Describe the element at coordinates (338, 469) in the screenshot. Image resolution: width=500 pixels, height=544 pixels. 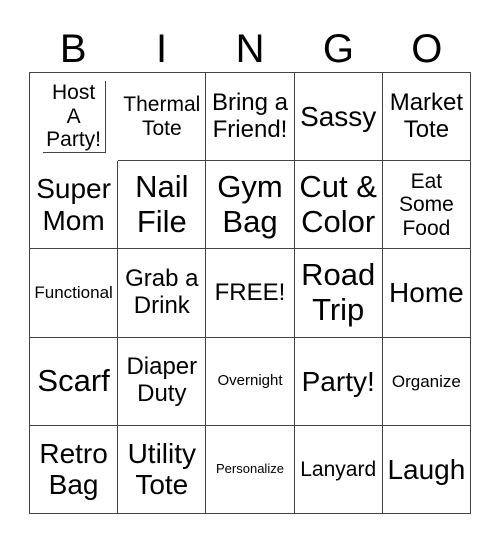
I see `bingo-cell: Lanyard` at that location.